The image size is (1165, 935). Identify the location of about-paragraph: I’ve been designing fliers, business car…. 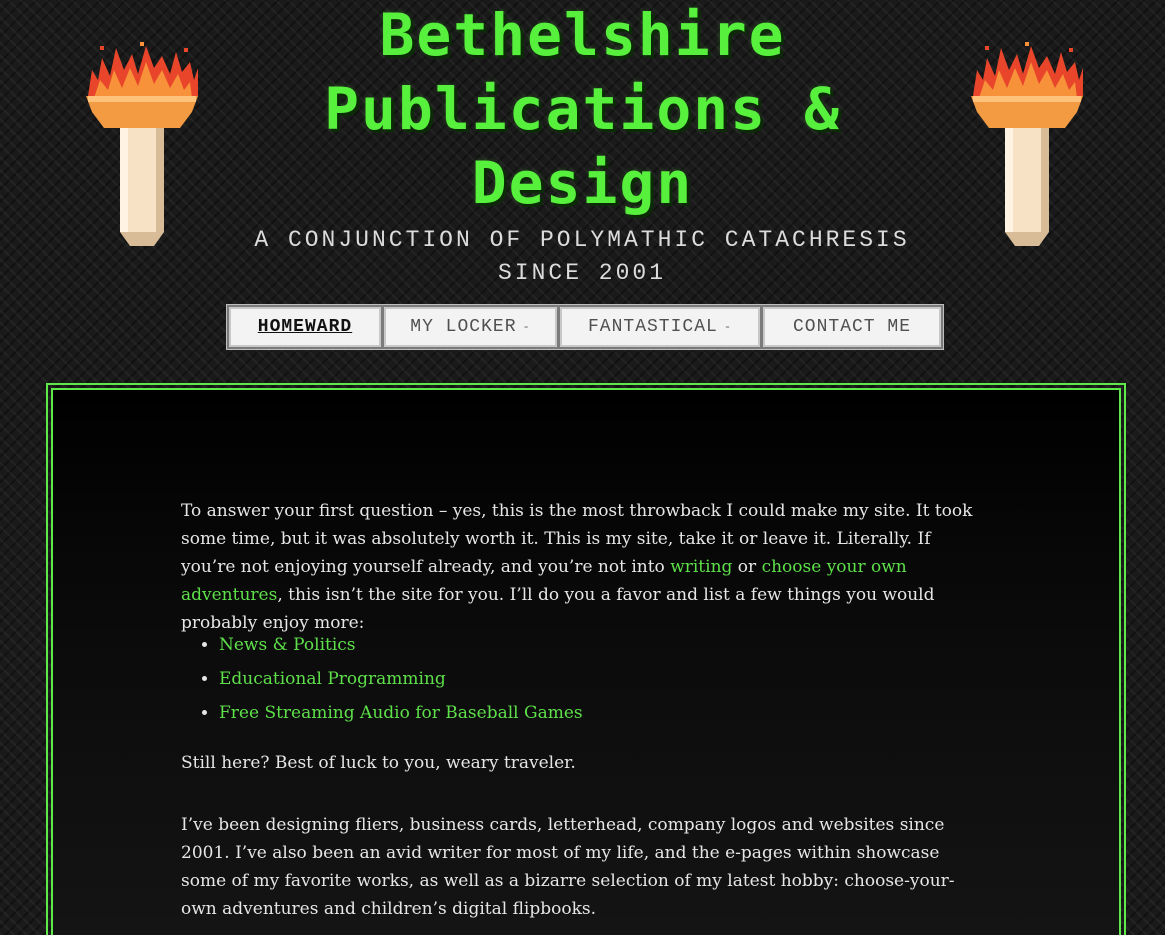
(568, 867).